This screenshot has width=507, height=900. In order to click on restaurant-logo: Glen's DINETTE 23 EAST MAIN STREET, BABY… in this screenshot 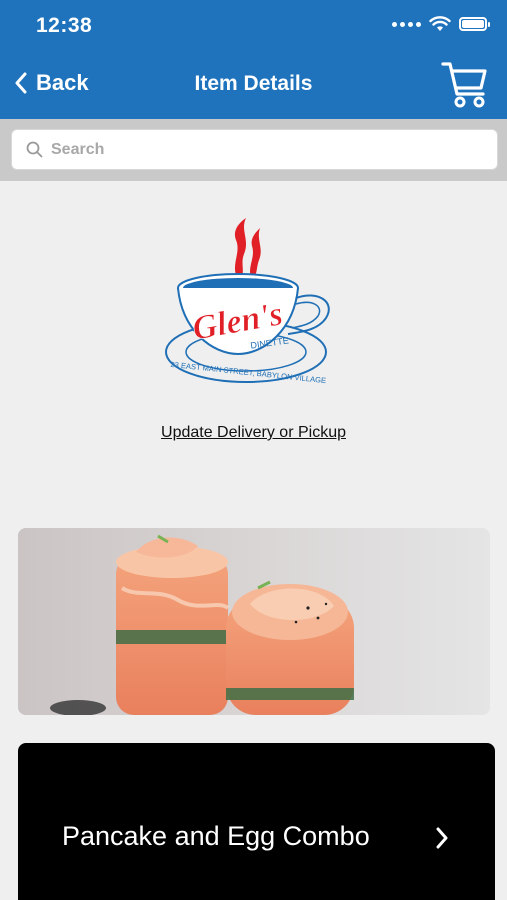, I will do `click(247, 301)`.